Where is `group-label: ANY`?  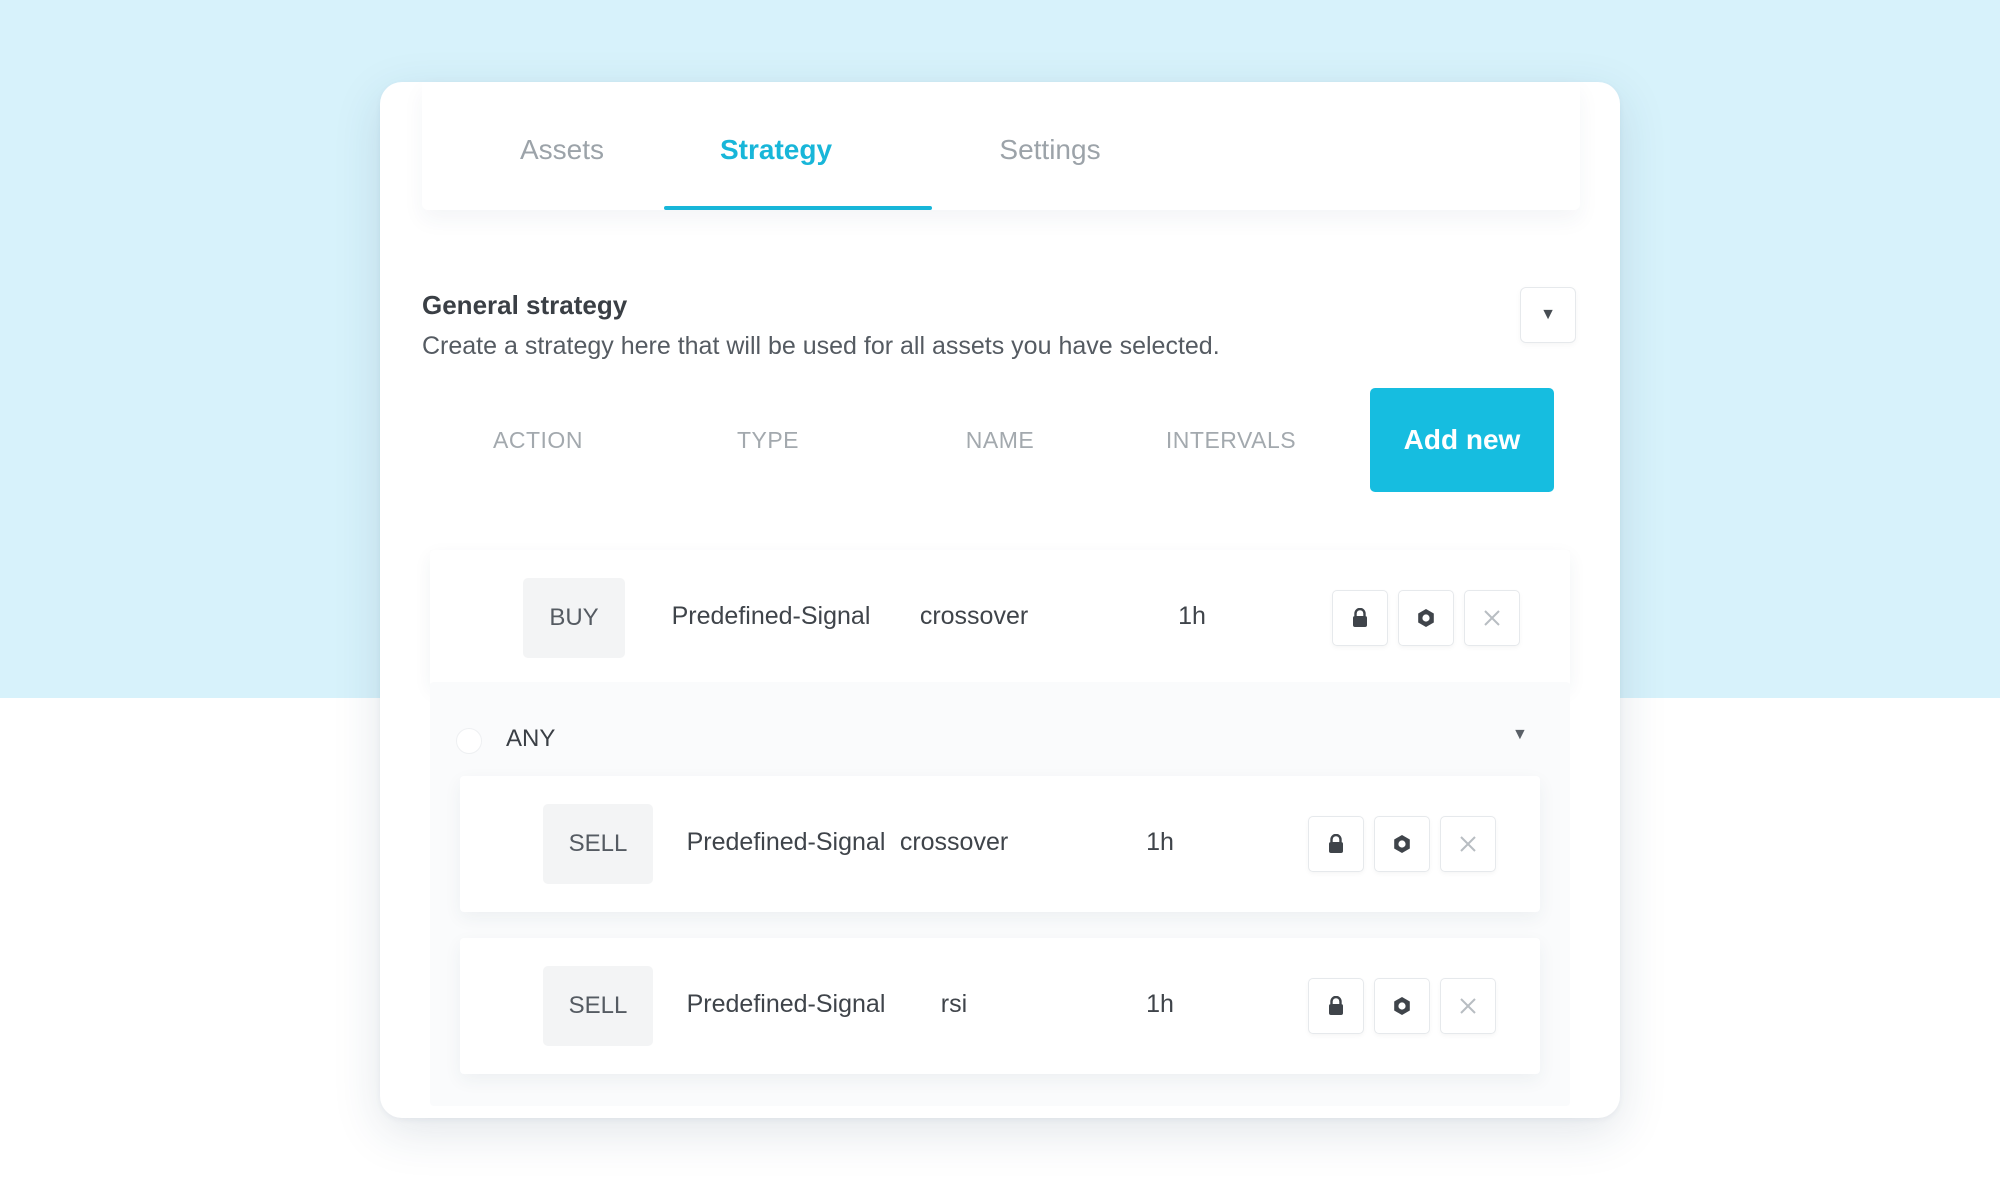
group-label: ANY is located at coordinates (531, 738).